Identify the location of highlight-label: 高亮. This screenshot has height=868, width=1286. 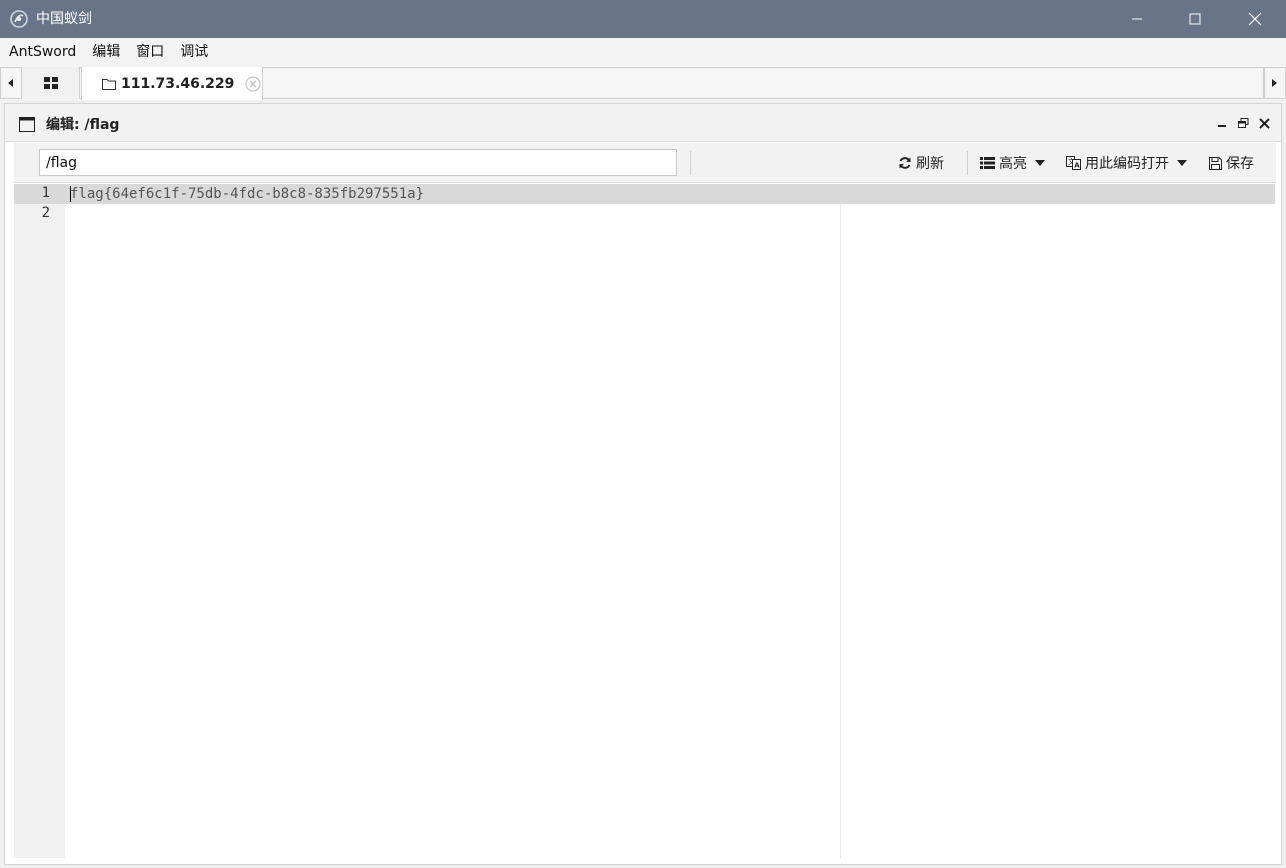
(1013, 164).